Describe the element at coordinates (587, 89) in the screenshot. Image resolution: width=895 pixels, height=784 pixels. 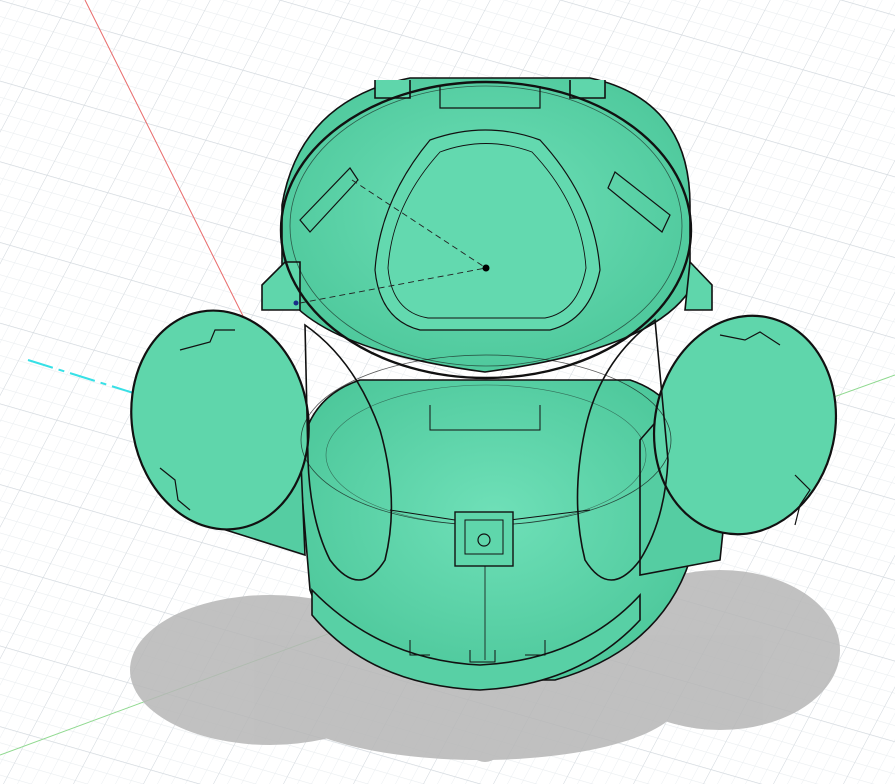
I see `rear-tab` at that location.